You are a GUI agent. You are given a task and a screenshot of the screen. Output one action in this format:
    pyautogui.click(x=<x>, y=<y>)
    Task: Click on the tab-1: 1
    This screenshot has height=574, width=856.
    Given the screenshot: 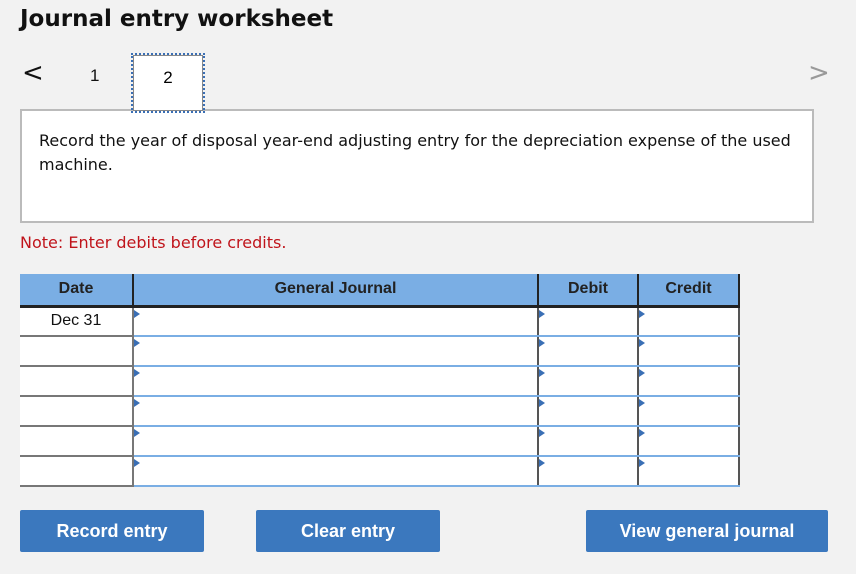 What is the action you would take?
    pyautogui.click(x=94, y=76)
    